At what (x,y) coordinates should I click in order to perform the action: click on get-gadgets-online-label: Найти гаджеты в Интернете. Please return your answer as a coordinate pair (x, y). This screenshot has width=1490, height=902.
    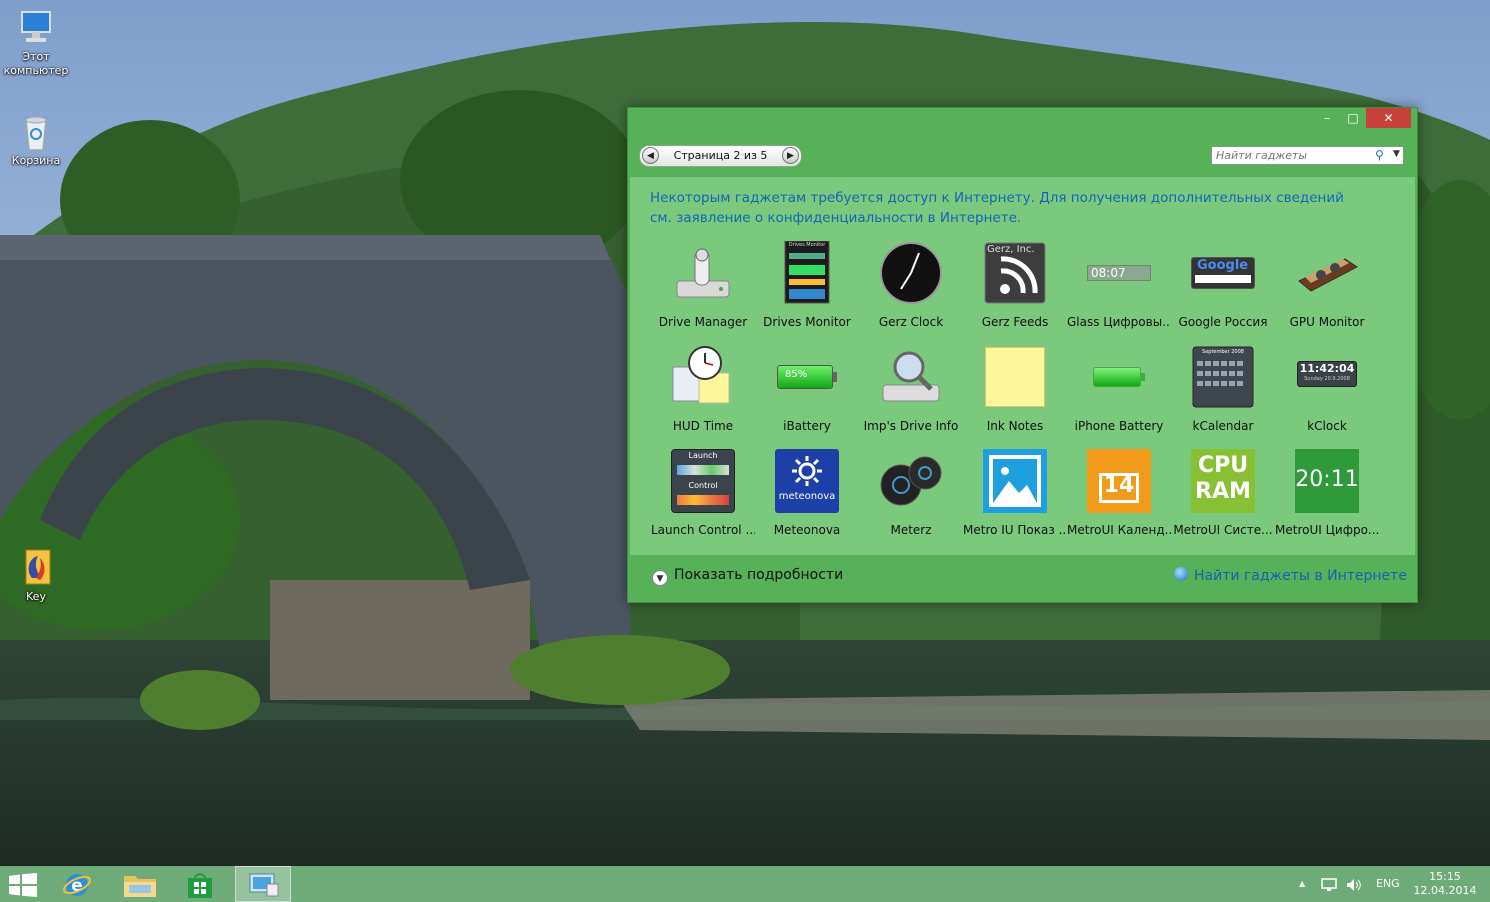
    Looking at the image, I should click on (1300, 576).